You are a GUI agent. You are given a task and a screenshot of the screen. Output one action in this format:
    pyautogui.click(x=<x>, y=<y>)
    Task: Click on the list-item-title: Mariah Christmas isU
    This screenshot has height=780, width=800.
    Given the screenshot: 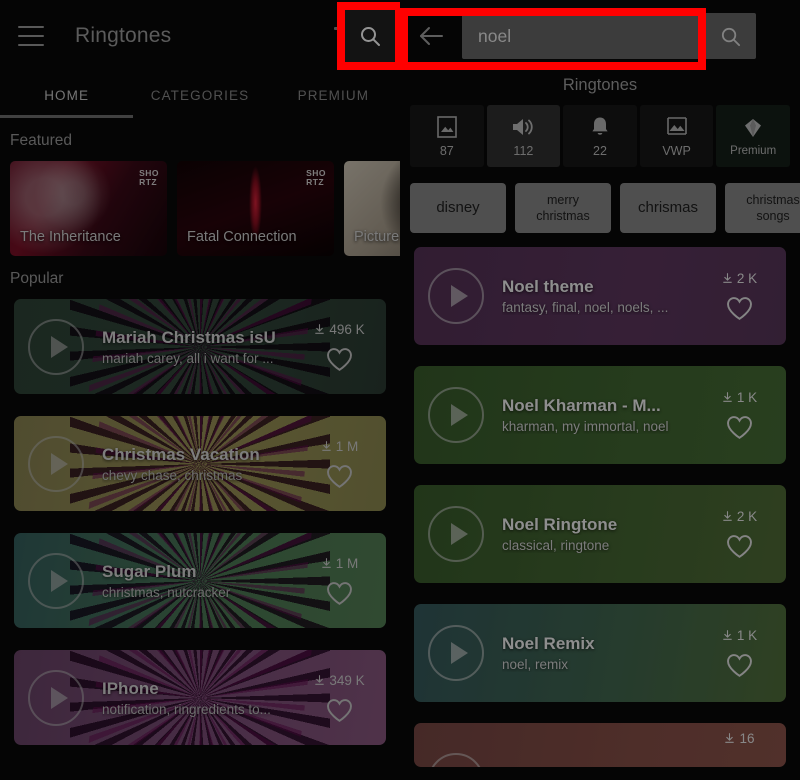 What is the action you would take?
    pyautogui.click(x=189, y=337)
    